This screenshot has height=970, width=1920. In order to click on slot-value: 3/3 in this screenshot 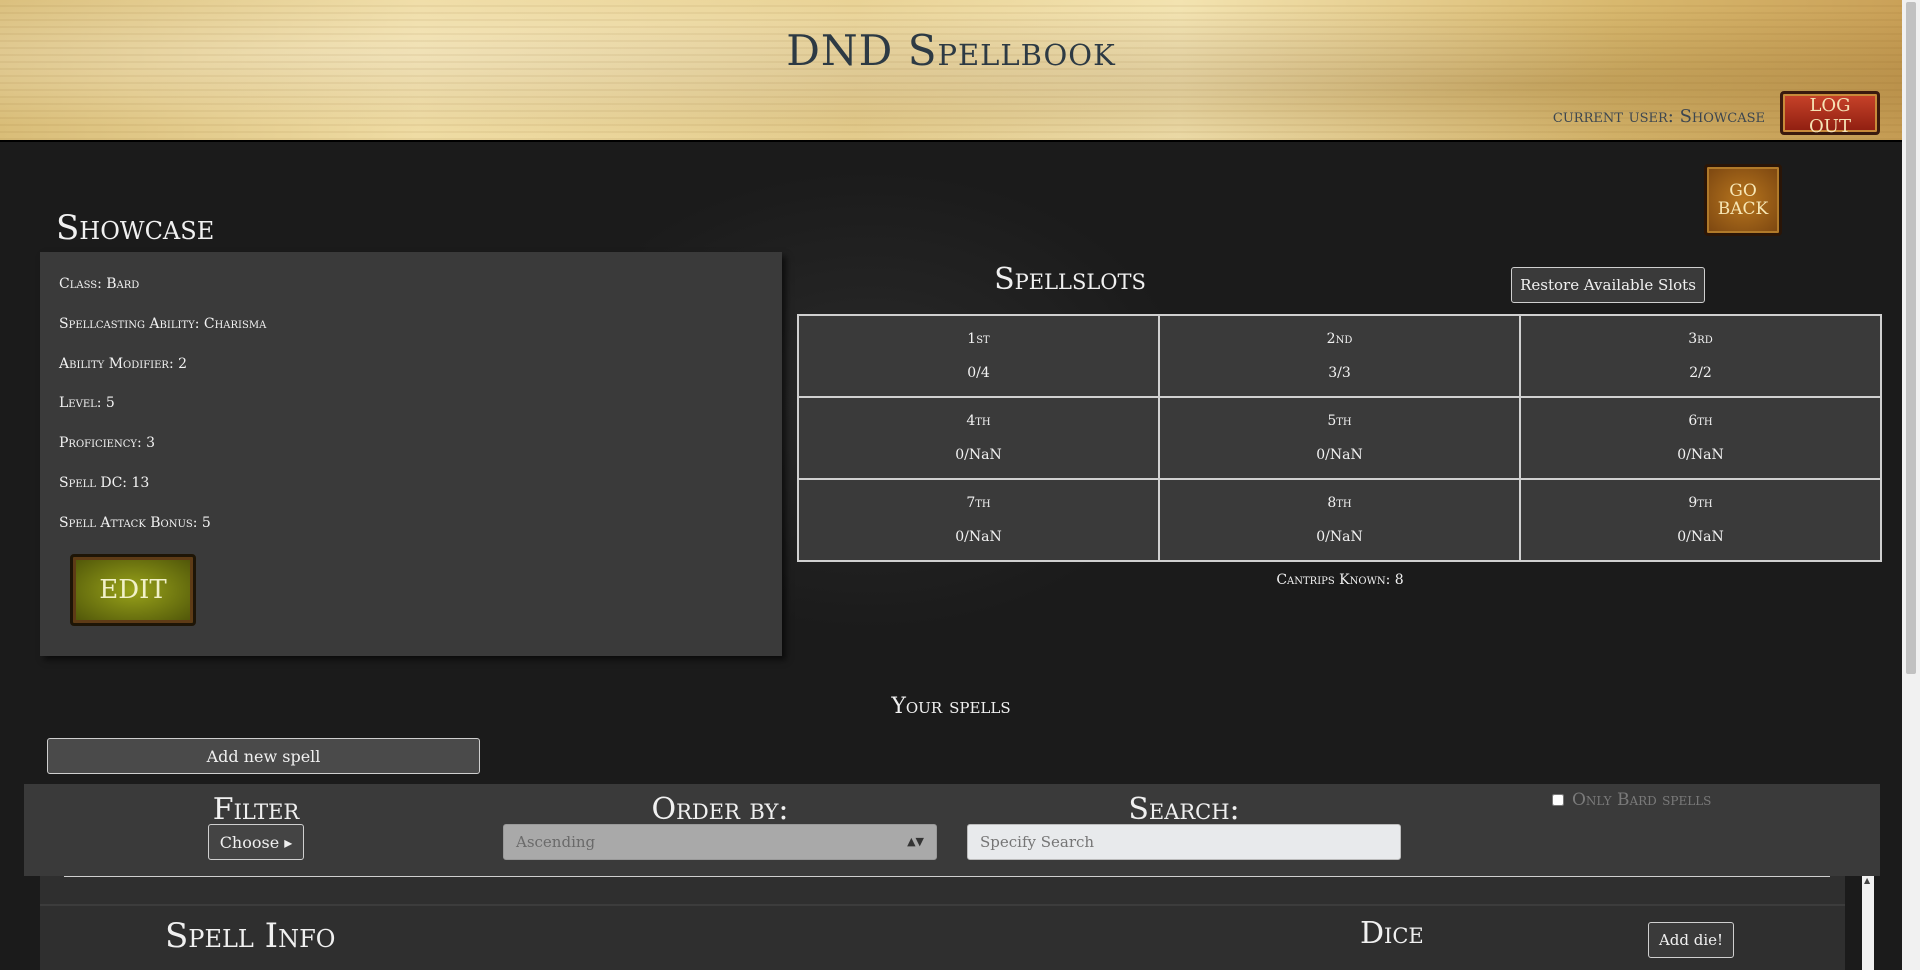, I will do `click(1339, 373)`.